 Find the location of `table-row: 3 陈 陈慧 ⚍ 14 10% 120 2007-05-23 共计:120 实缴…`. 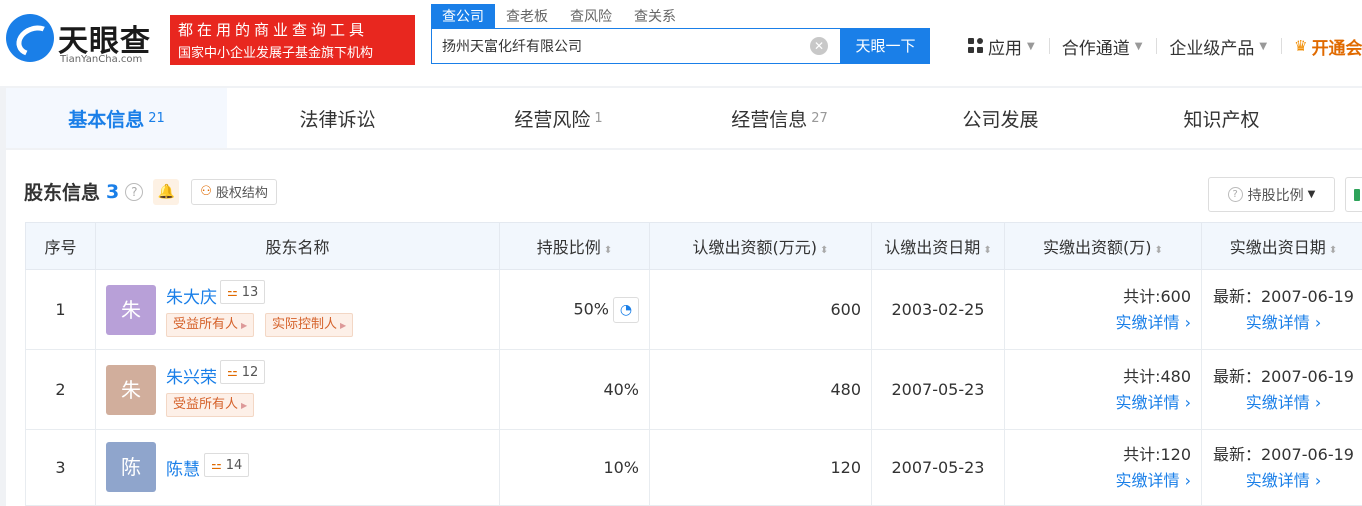

table-row: 3 陈 陈慧 ⚍ 14 10% 120 2007-05-23 共计:120 实缴… is located at coordinates (693, 467).